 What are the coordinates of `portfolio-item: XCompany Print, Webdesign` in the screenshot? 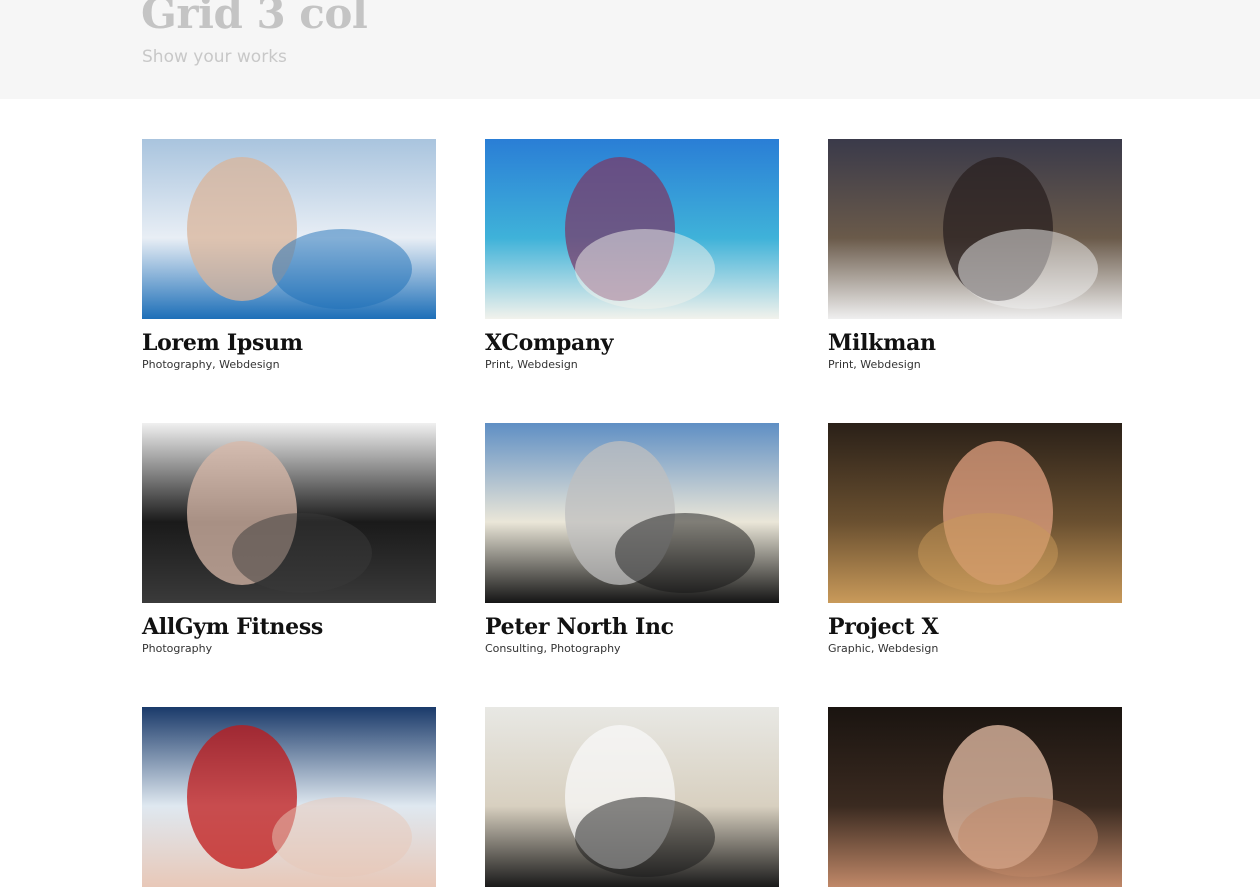 It's located at (632, 255).